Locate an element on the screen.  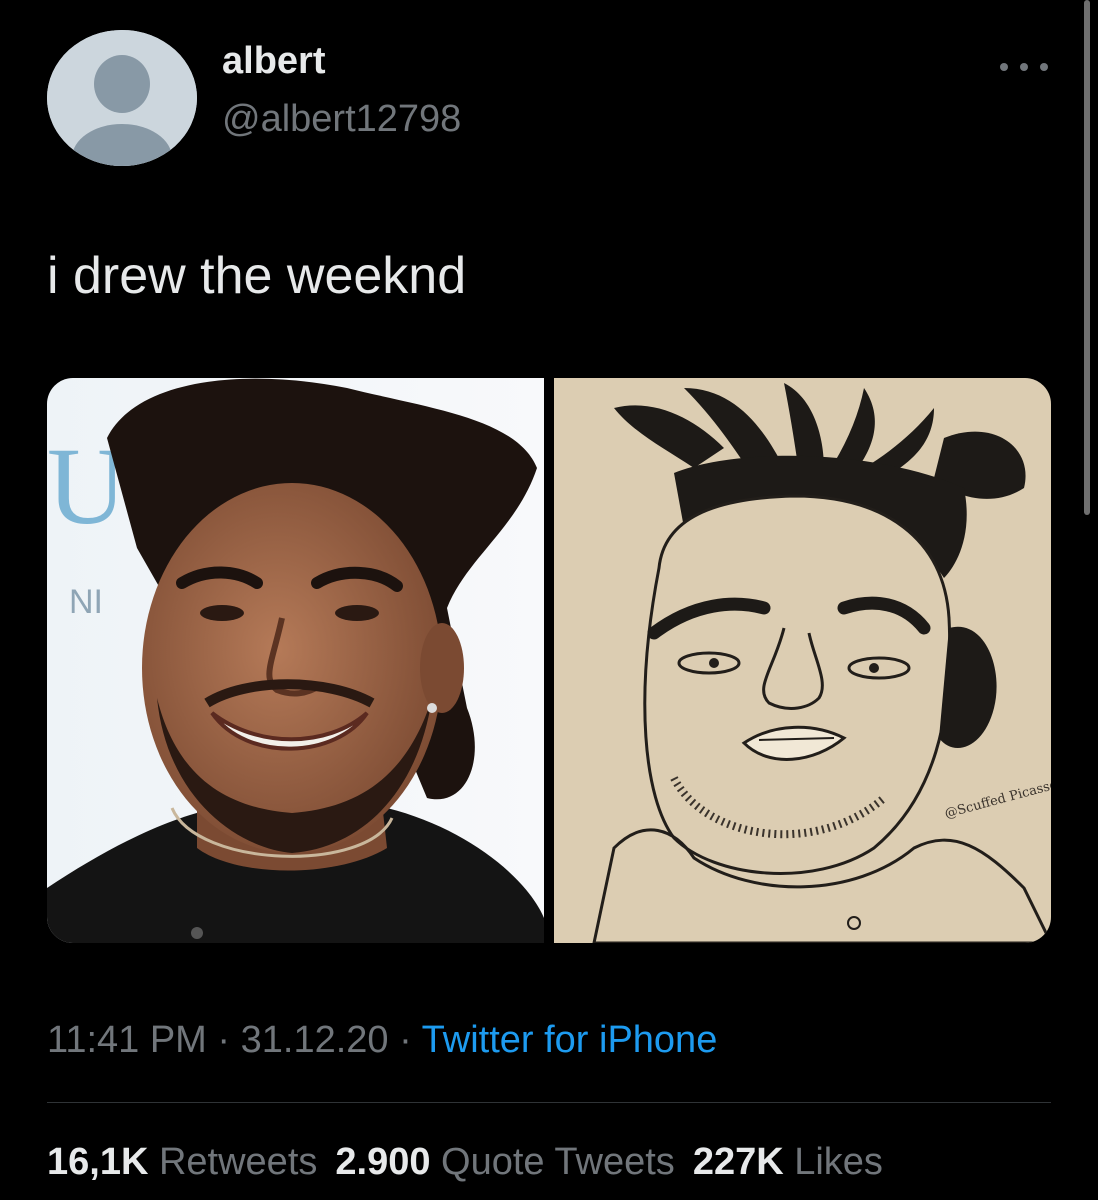
more-dots-icon is located at coordinates (1024, 67).